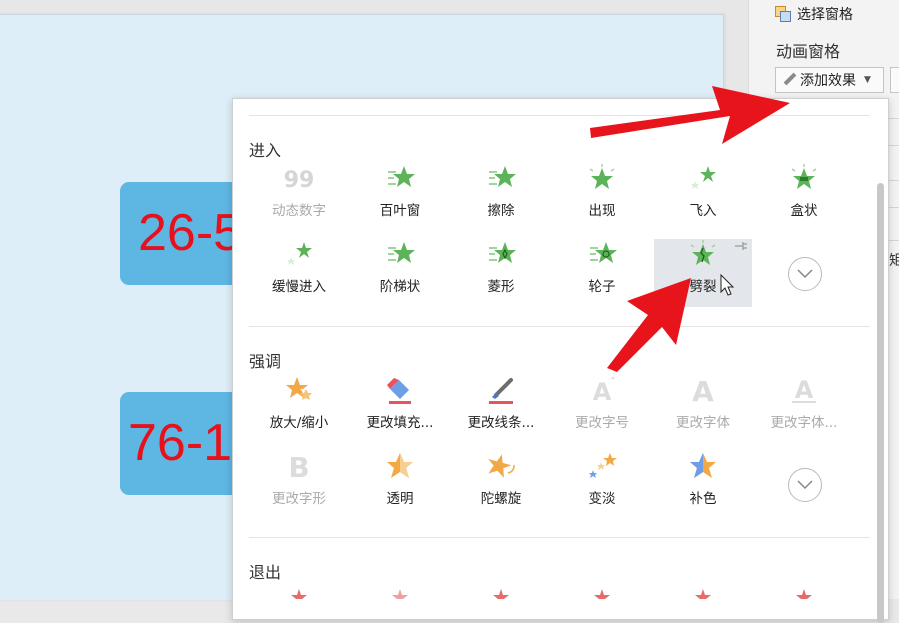  I want to click on effect-complement: 补色, so click(703, 485).